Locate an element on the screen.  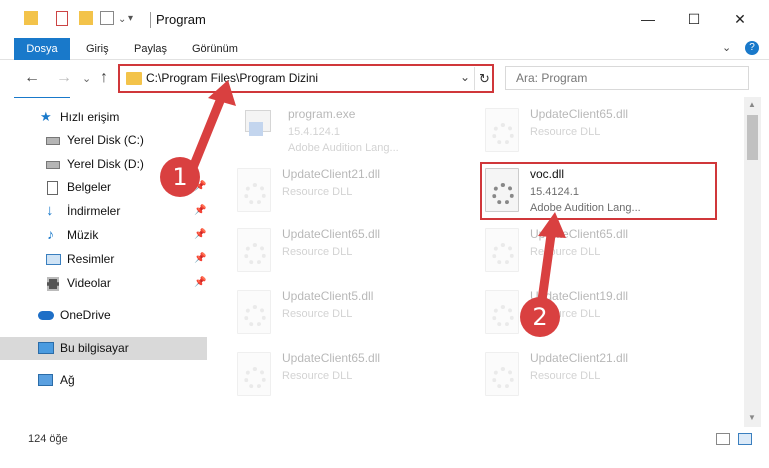
qat-dropdown-icon: ⌄ is located at coordinates (122, 19).